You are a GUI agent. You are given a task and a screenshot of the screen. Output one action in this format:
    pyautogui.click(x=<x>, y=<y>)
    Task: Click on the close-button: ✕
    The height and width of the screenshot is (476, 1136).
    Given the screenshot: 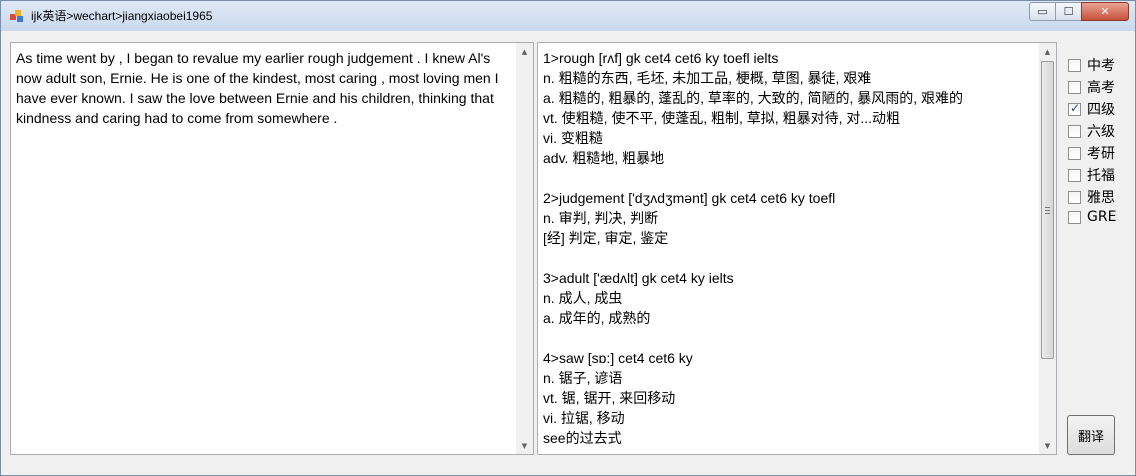 What is the action you would take?
    pyautogui.click(x=1105, y=11)
    